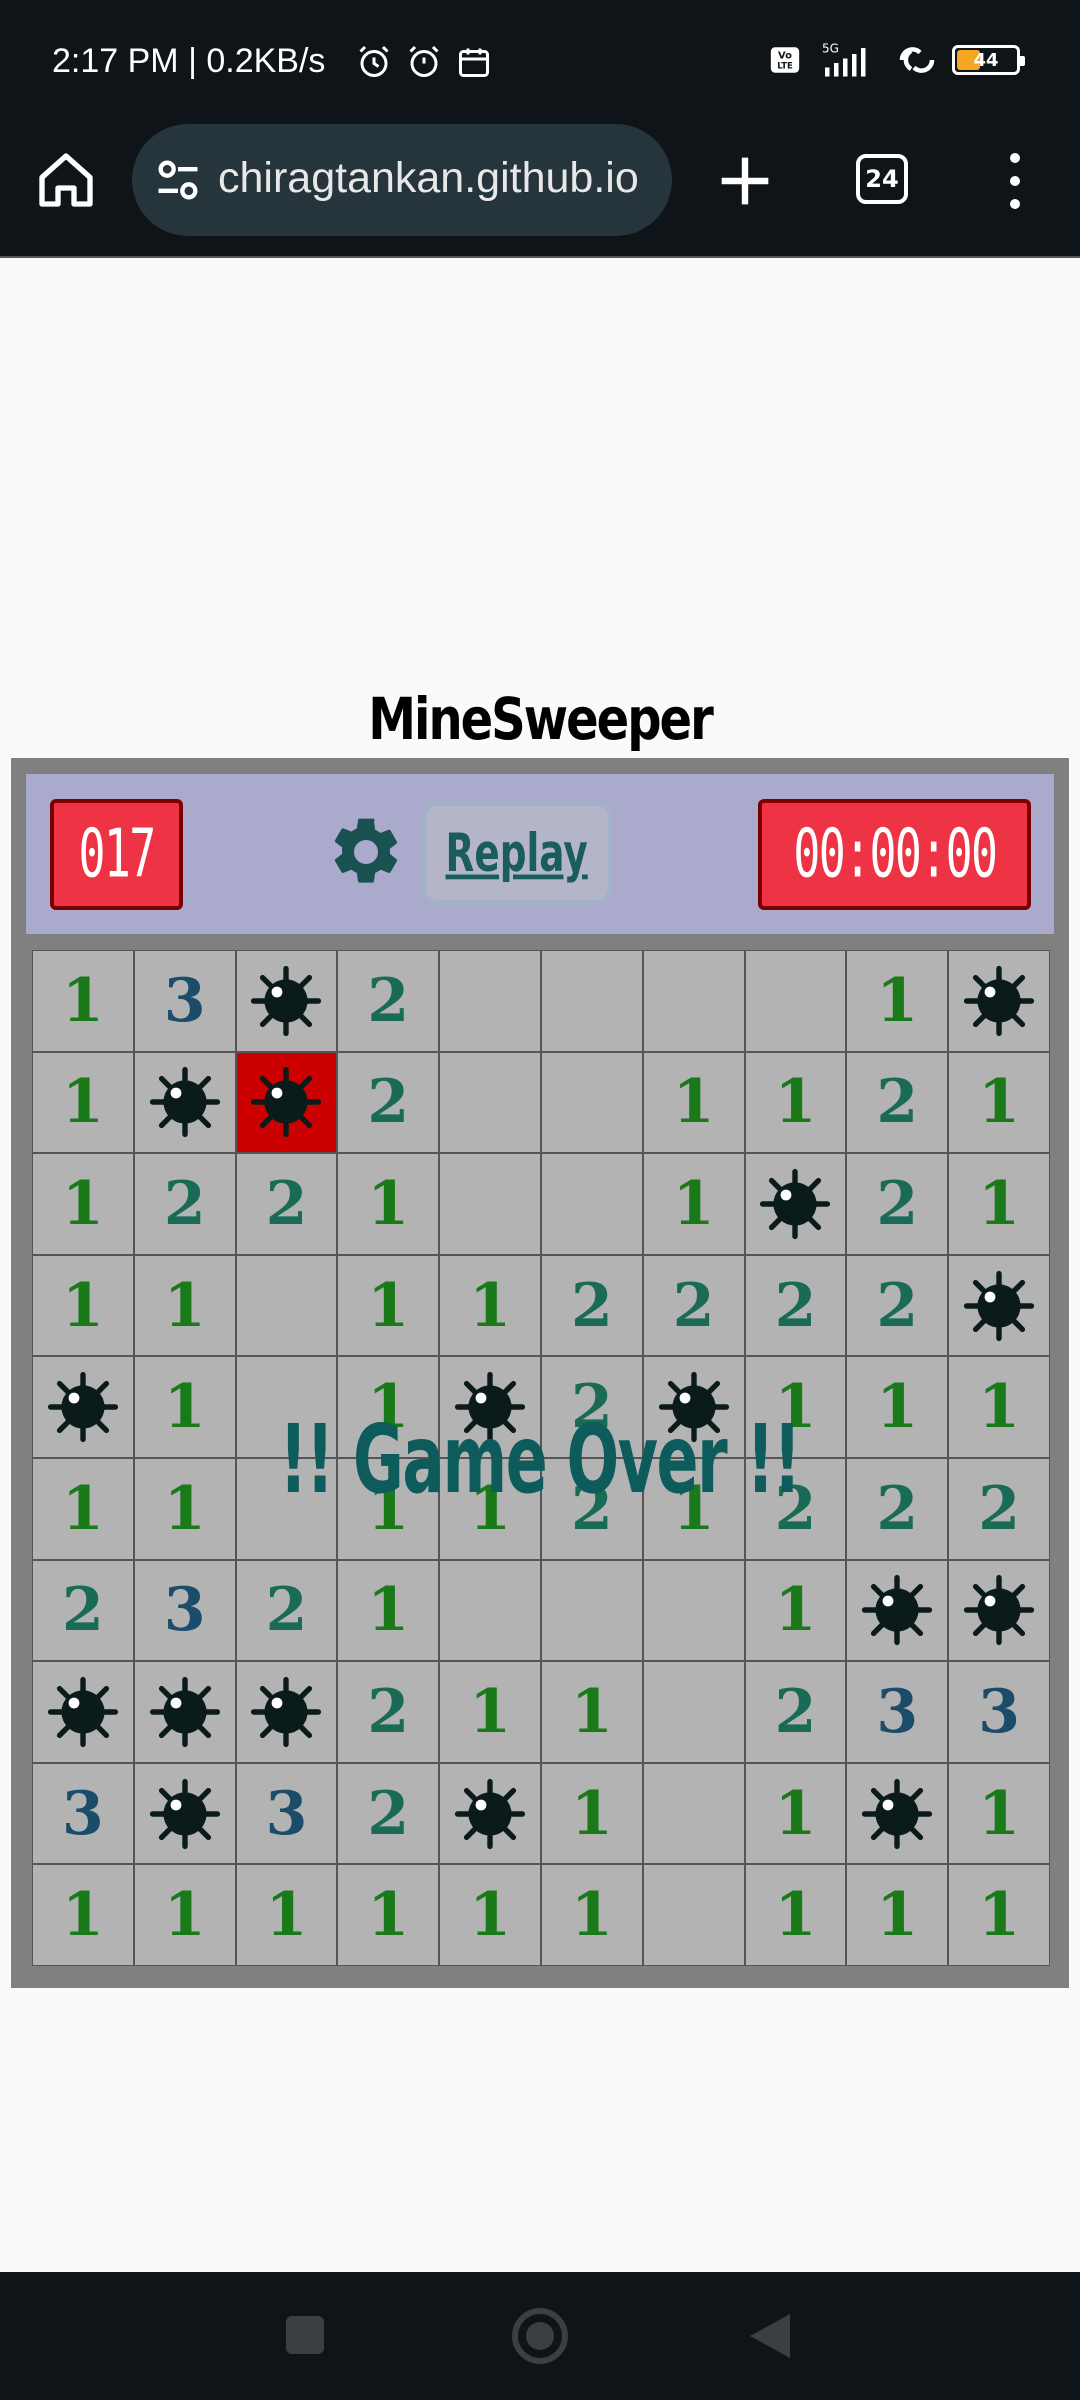 The width and height of the screenshot is (1080, 2400). I want to click on back-button, so click(770, 2336).